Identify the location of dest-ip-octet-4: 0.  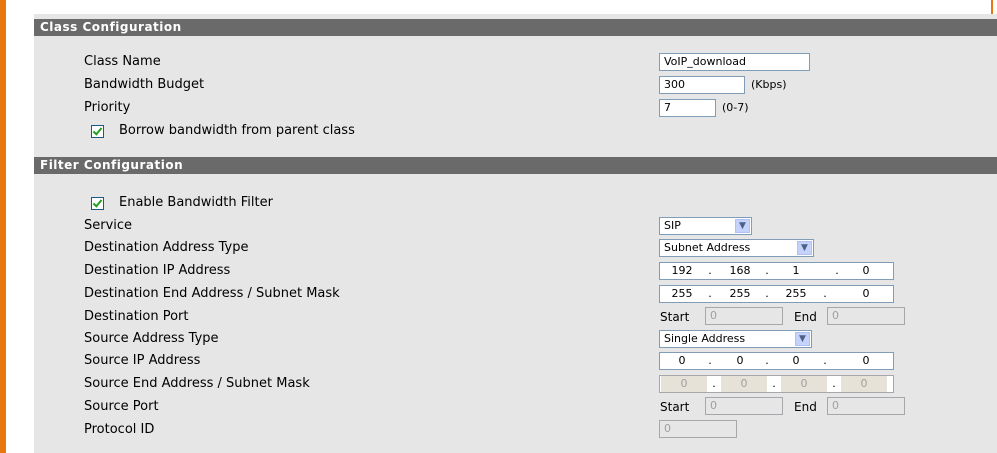
(866, 271).